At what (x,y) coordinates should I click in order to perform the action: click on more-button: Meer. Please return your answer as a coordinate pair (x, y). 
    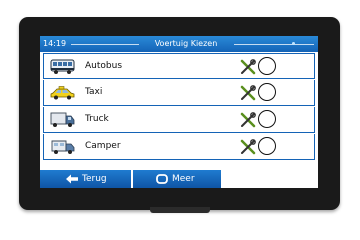
    Looking at the image, I should click on (177, 179).